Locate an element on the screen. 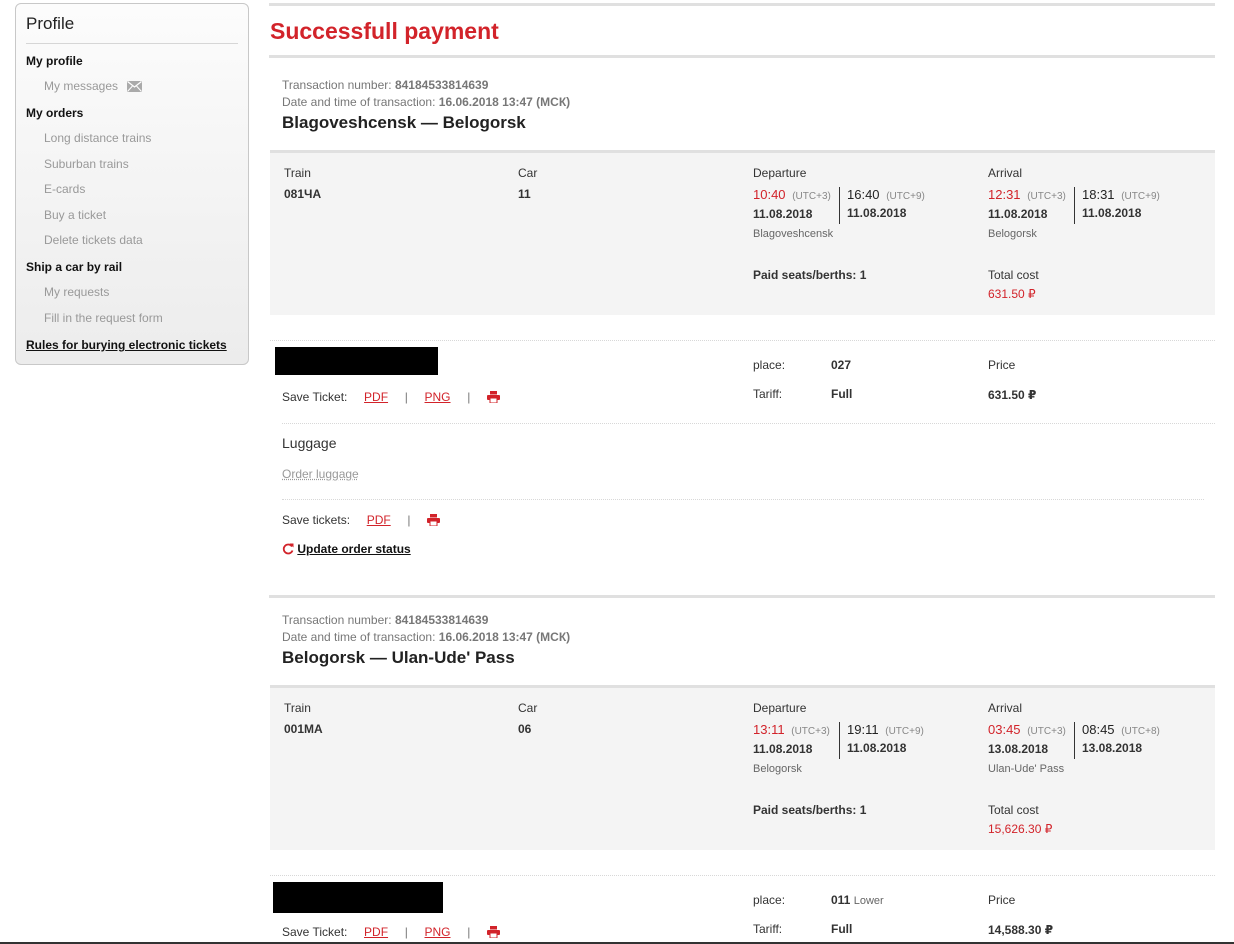  top-divider is located at coordinates (742, 4).